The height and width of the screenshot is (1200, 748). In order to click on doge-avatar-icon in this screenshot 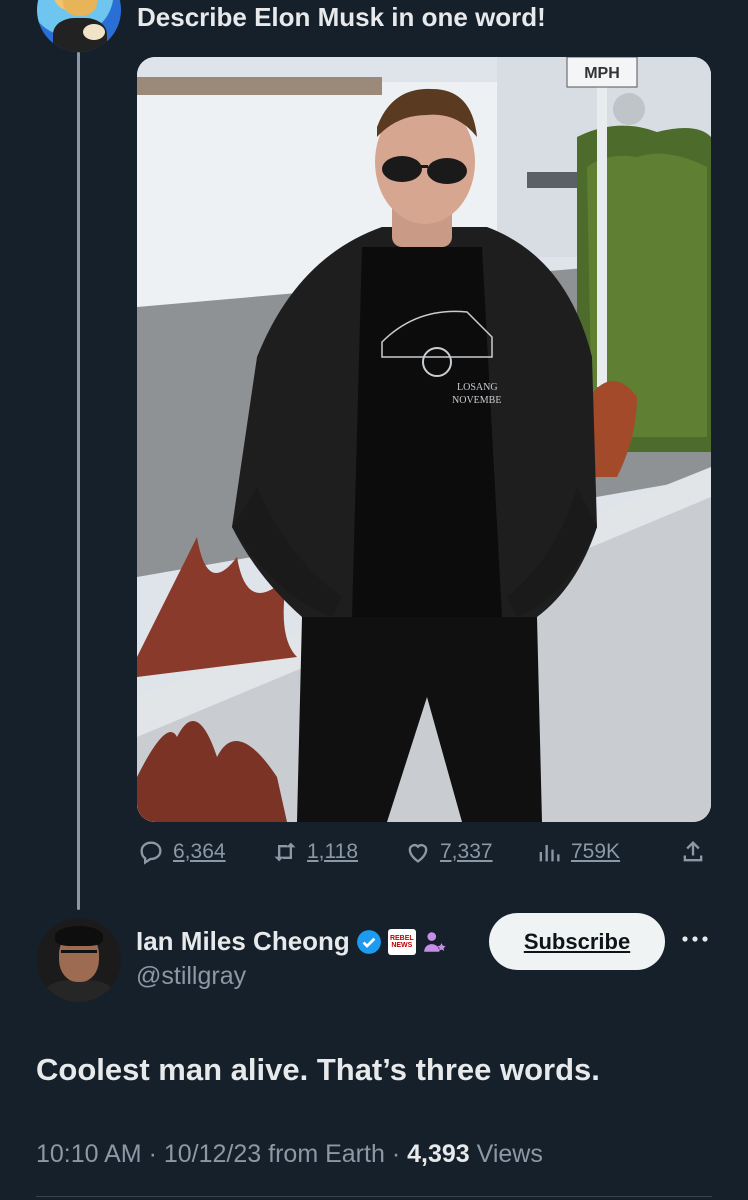, I will do `click(80, 8)`.